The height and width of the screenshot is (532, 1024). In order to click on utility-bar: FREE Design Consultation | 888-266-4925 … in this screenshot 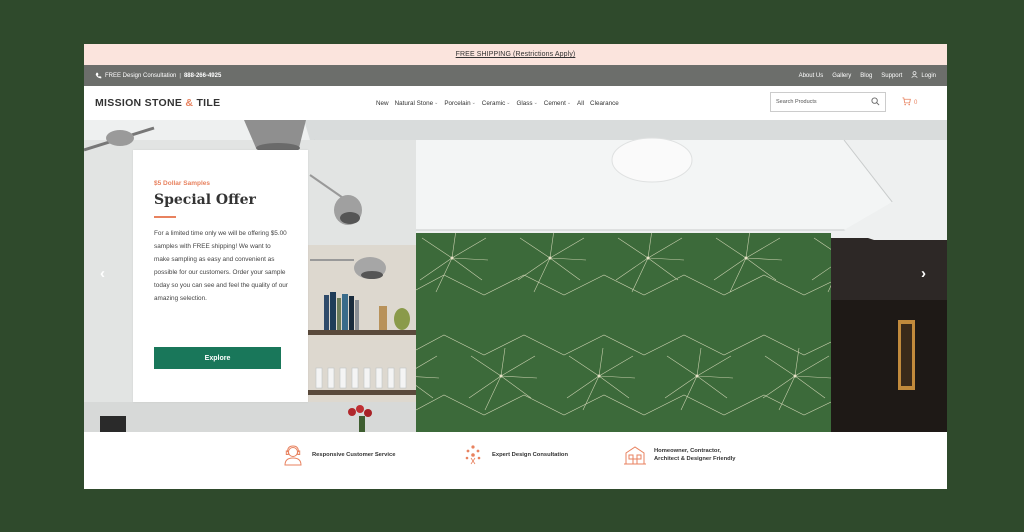, I will do `click(515, 75)`.